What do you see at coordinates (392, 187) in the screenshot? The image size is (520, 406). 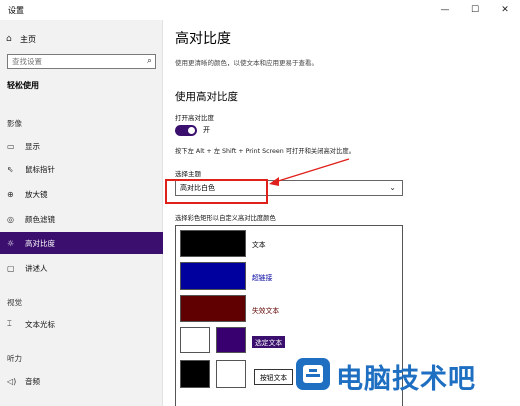 I see `chevron-down-icon: ⌄` at bounding box center [392, 187].